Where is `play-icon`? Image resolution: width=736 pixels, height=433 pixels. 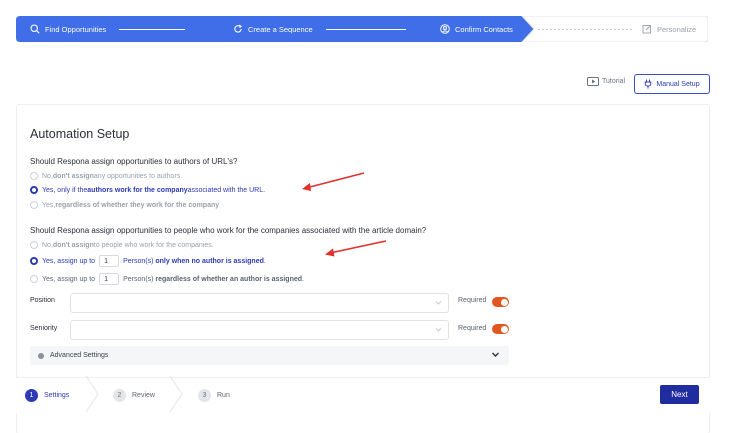 play-icon is located at coordinates (593, 81).